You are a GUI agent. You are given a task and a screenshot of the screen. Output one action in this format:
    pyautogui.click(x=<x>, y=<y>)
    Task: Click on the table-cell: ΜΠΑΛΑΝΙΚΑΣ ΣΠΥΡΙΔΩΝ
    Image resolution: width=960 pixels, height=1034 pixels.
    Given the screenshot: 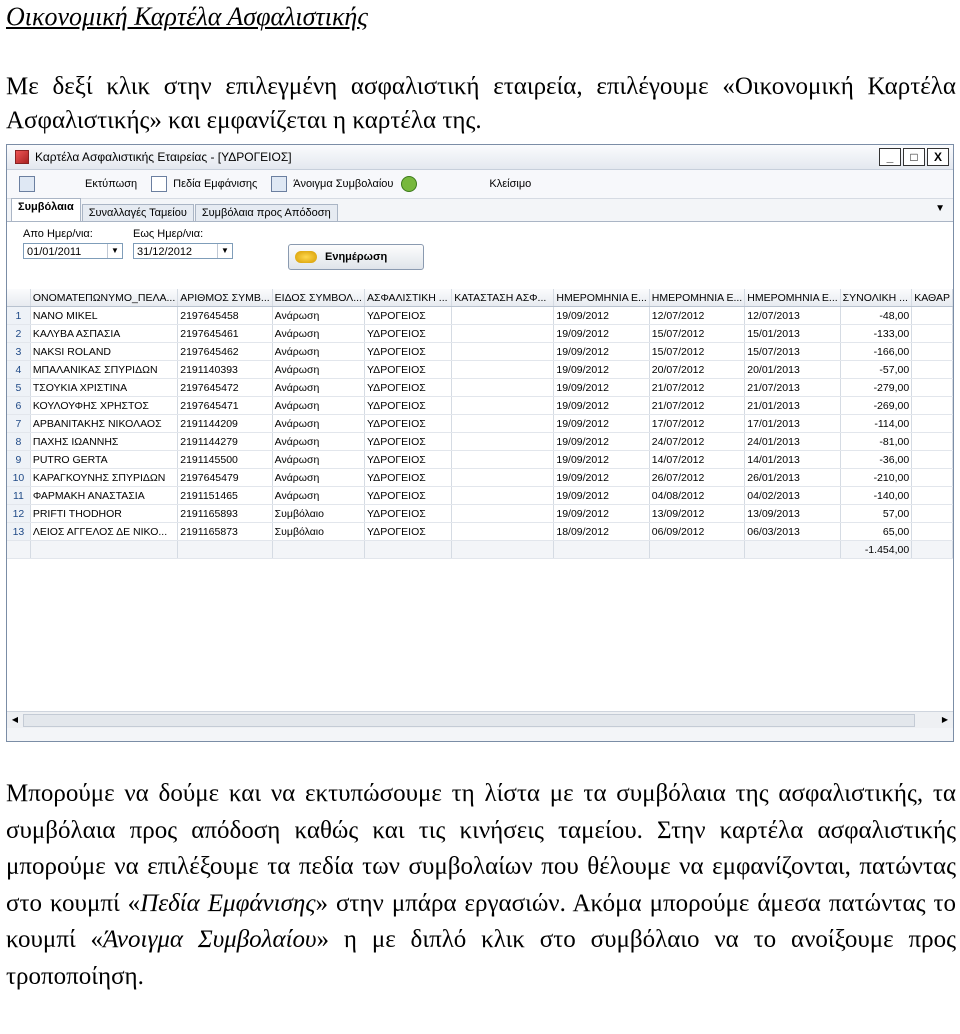 What is the action you would take?
    pyautogui.click(x=104, y=369)
    